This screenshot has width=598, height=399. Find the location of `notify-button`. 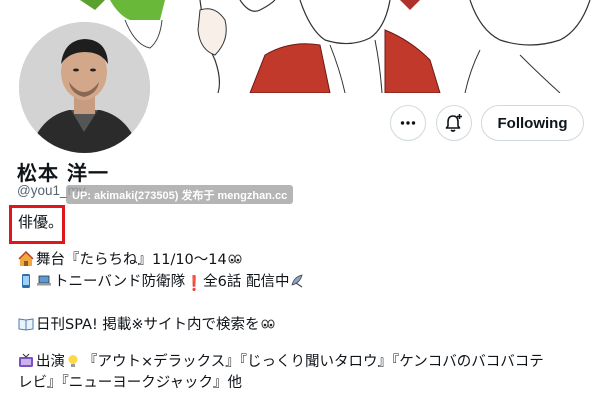

notify-button is located at coordinates (454, 123).